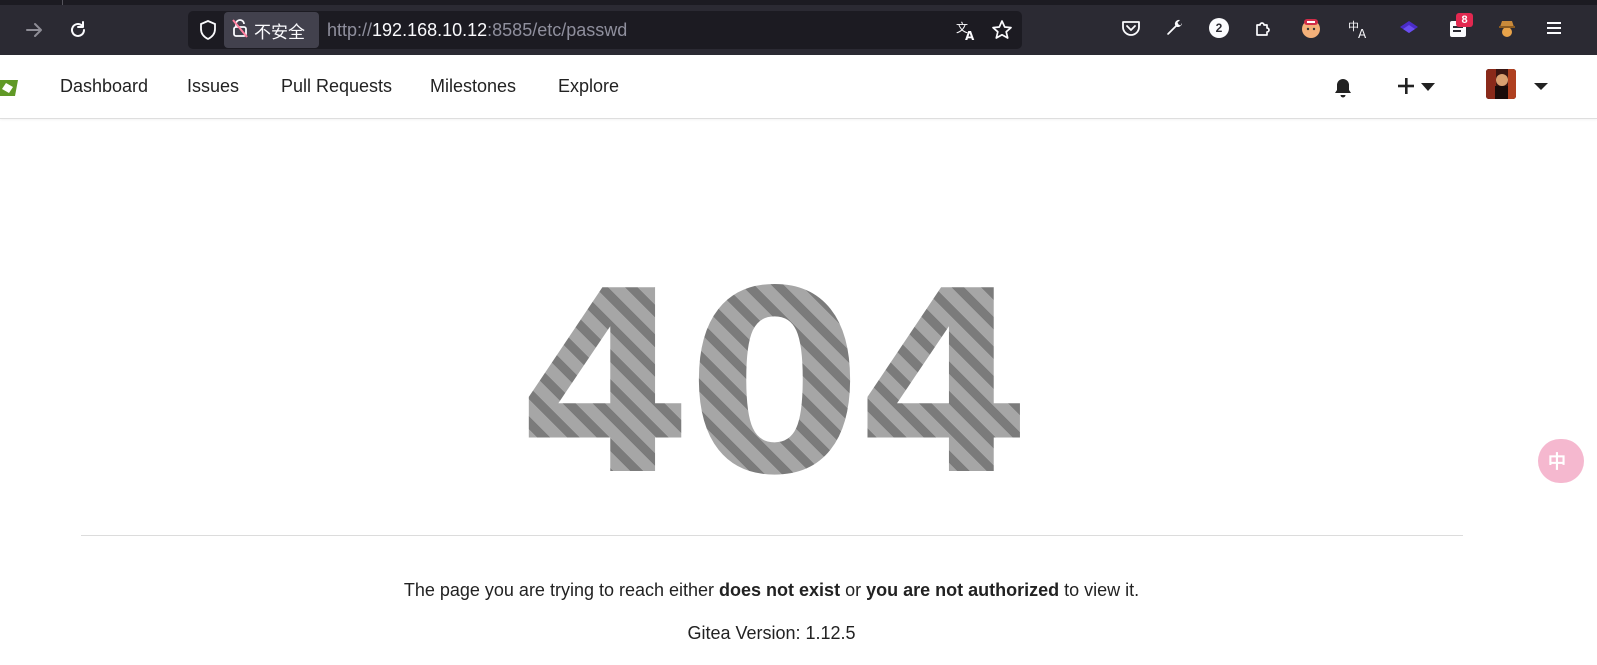 Image resolution: width=1597 pixels, height=665 pixels. I want to click on site-security-button: 不安全, so click(271, 30).